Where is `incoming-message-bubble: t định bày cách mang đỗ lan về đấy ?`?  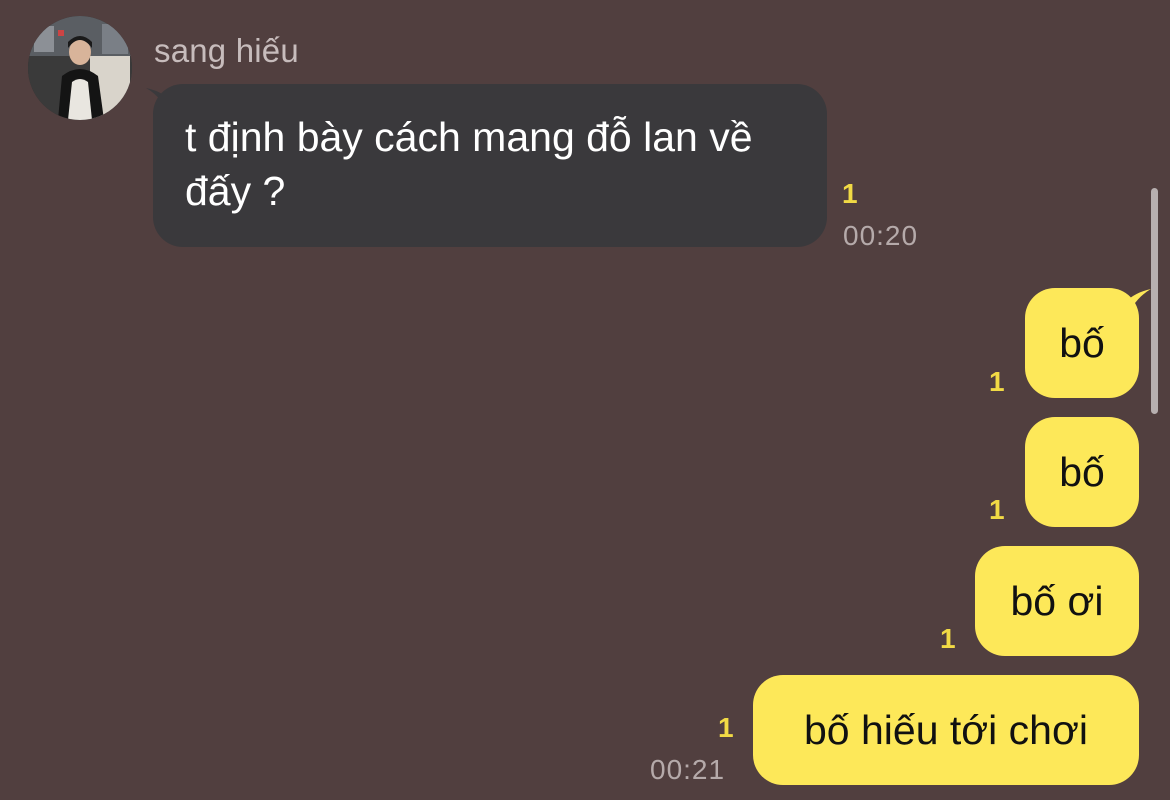
incoming-message-bubble: t định bày cách mang đỗ lan về đấy ? is located at coordinates (490, 165).